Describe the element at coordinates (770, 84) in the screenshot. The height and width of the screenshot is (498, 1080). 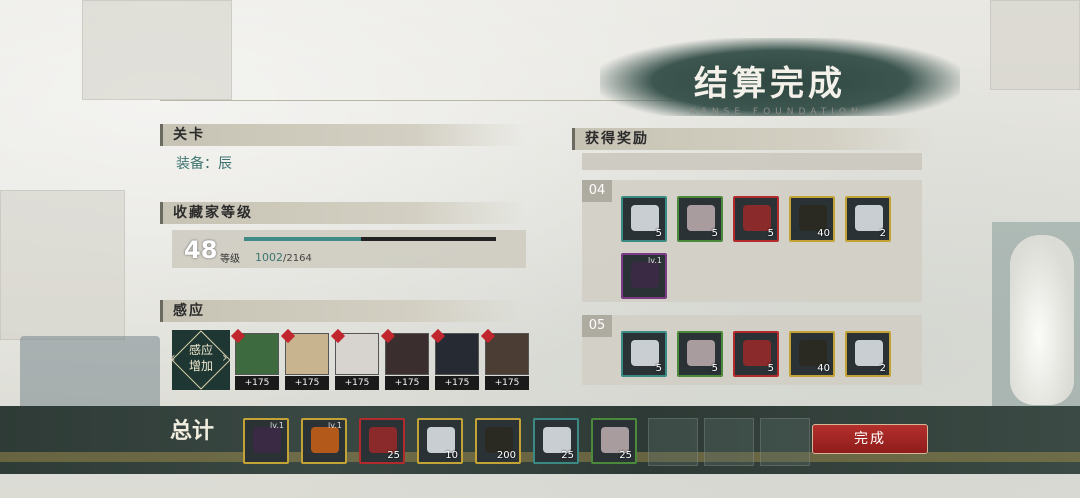
I see `page-title: 结算完成` at that location.